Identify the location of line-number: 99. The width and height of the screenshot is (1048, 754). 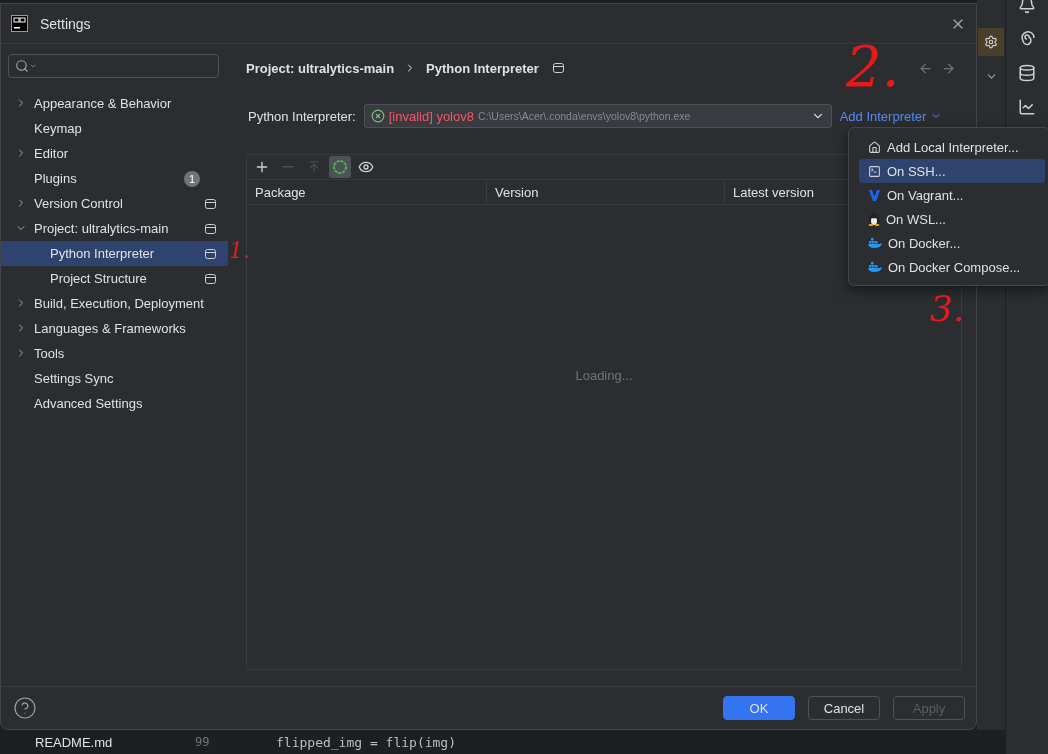
(202, 742).